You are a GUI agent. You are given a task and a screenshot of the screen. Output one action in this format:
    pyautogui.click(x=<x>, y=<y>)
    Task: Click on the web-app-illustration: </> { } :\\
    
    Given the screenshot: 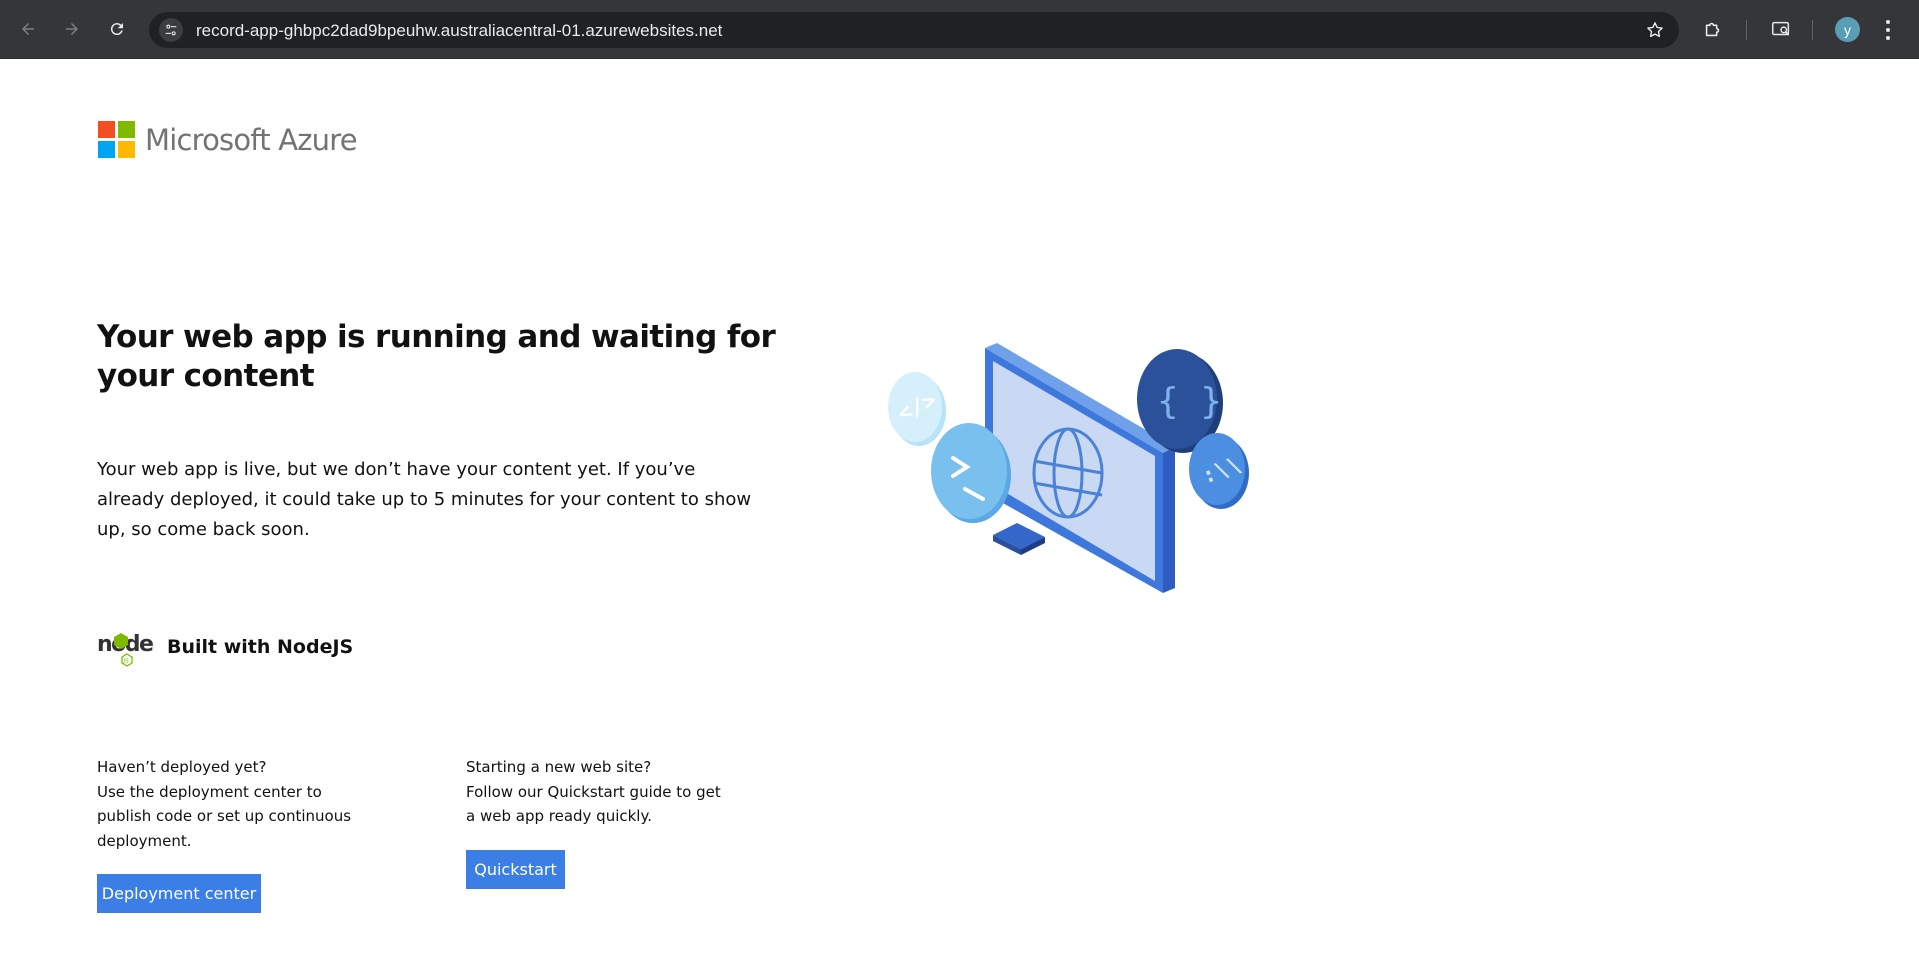 What is the action you would take?
    pyautogui.click(x=1068, y=468)
    